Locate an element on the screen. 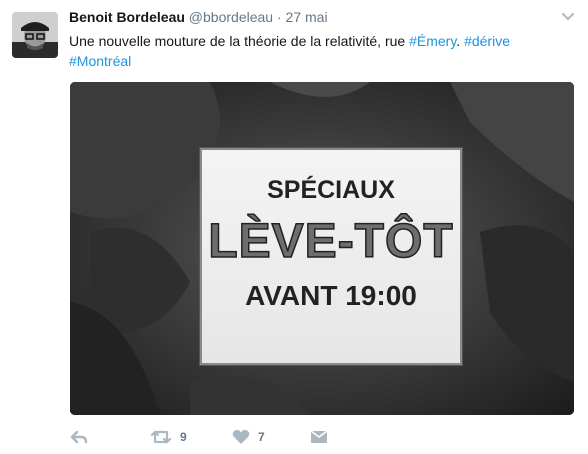  sign-line-1: SPÉCIAUX is located at coordinates (331, 190).